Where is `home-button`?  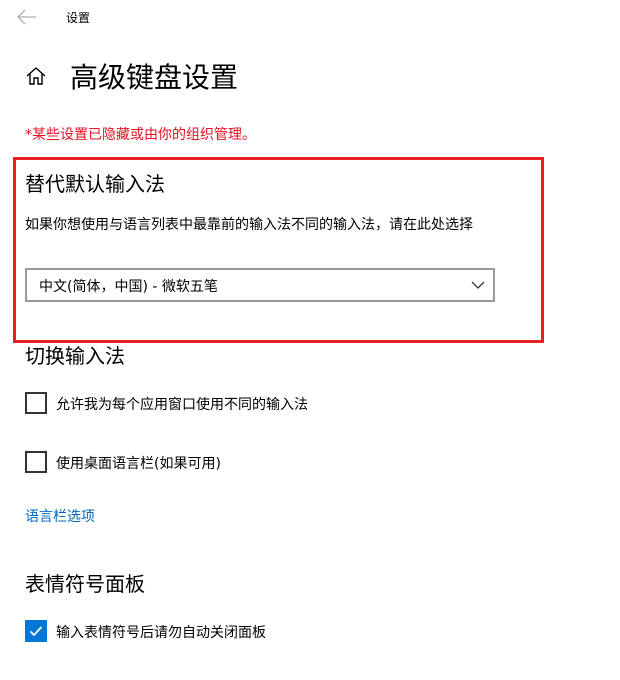 home-button is located at coordinates (36, 76).